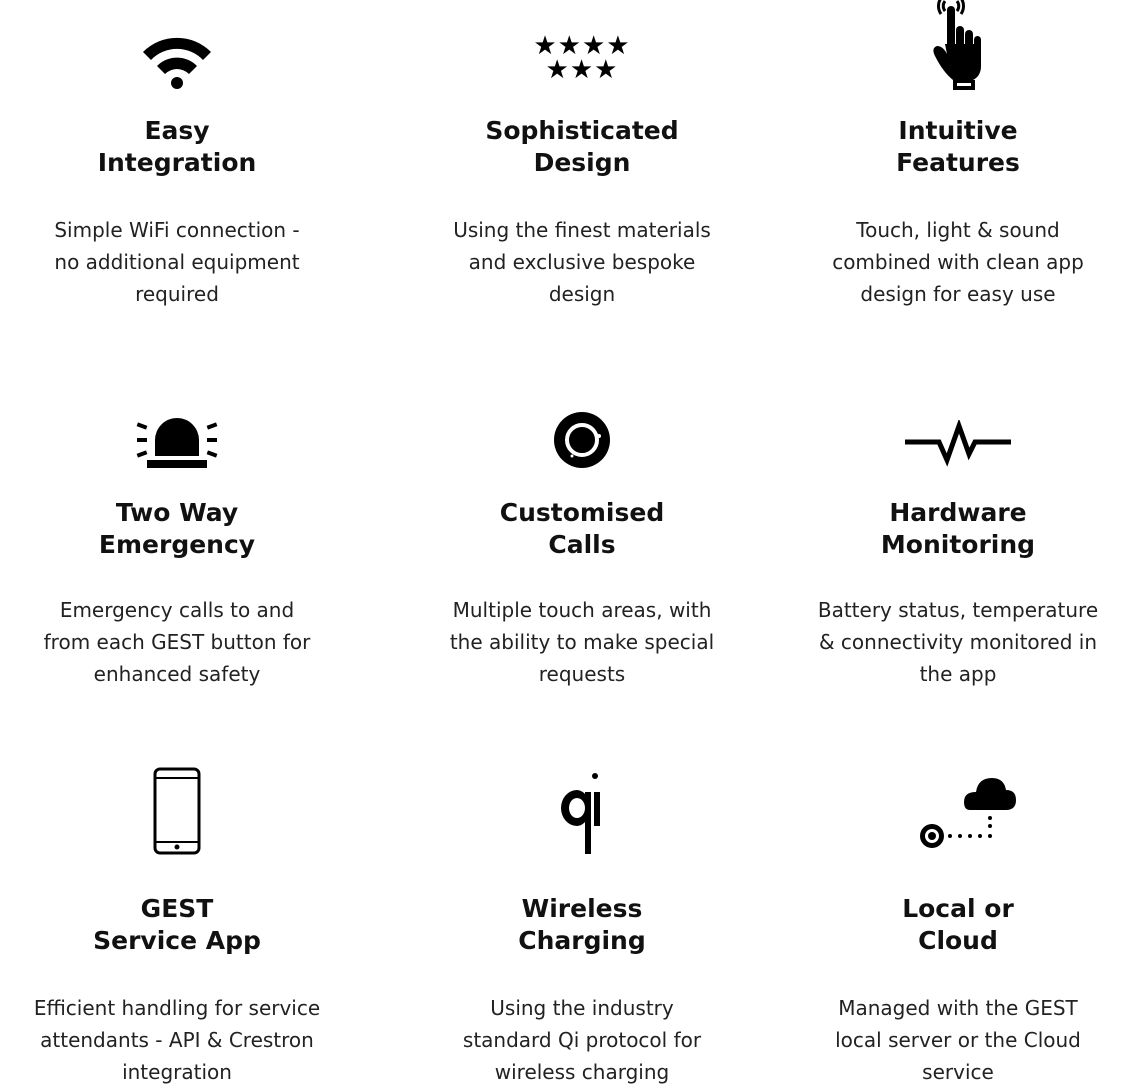 This screenshot has width=1138, height=1088. Describe the element at coordinates (957, 45) in the screenshot. I see `touch-hand-icon` at that location.